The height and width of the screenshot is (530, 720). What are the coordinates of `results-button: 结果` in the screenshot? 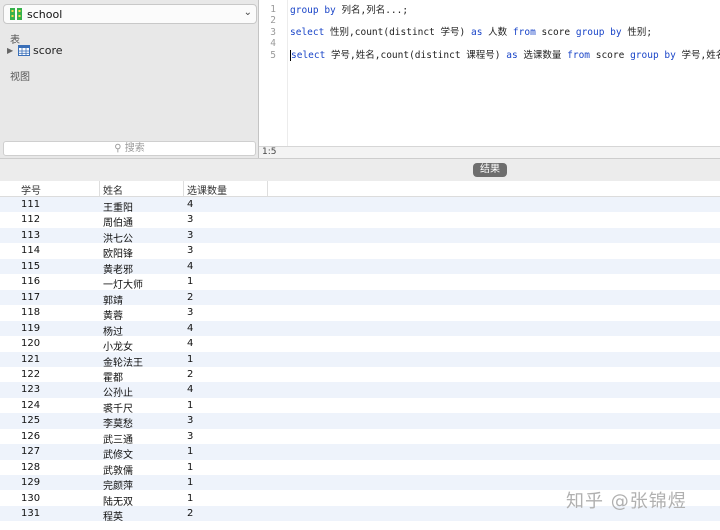 It's located at (490, 170).